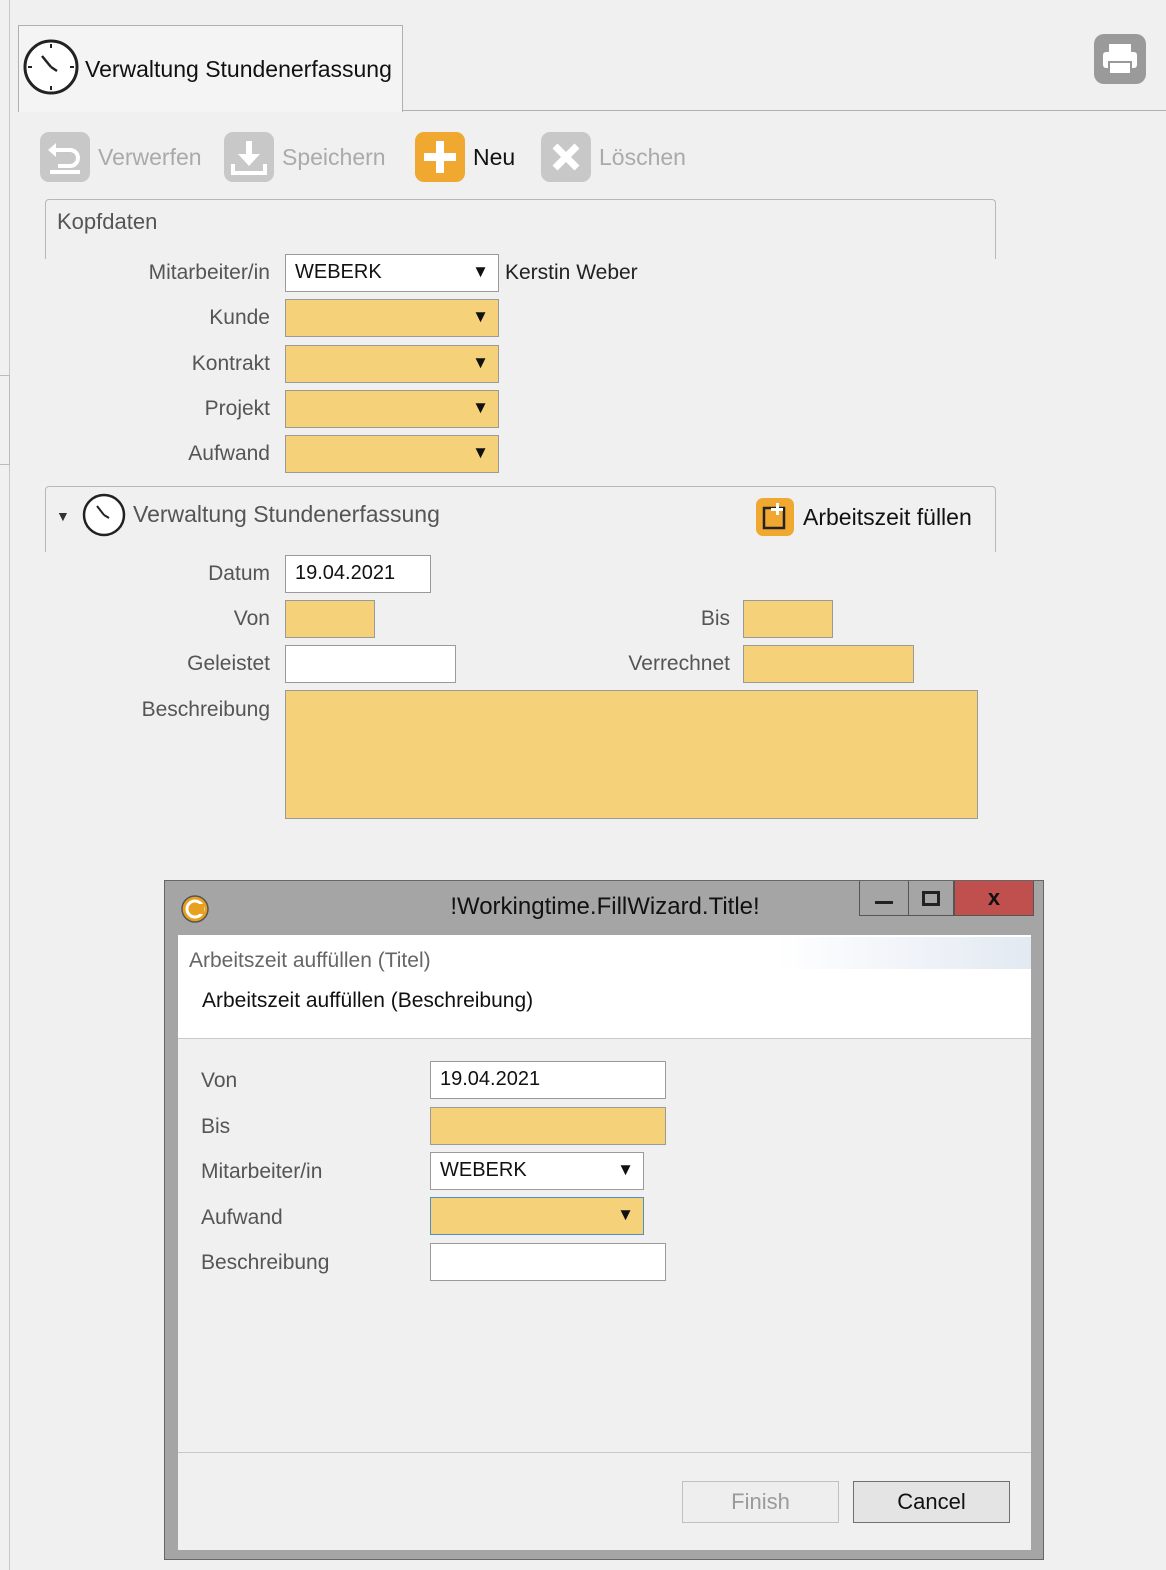  Describe the element at coordinates (631, 754) in the screenshot. I see `description-textarea` at that location.